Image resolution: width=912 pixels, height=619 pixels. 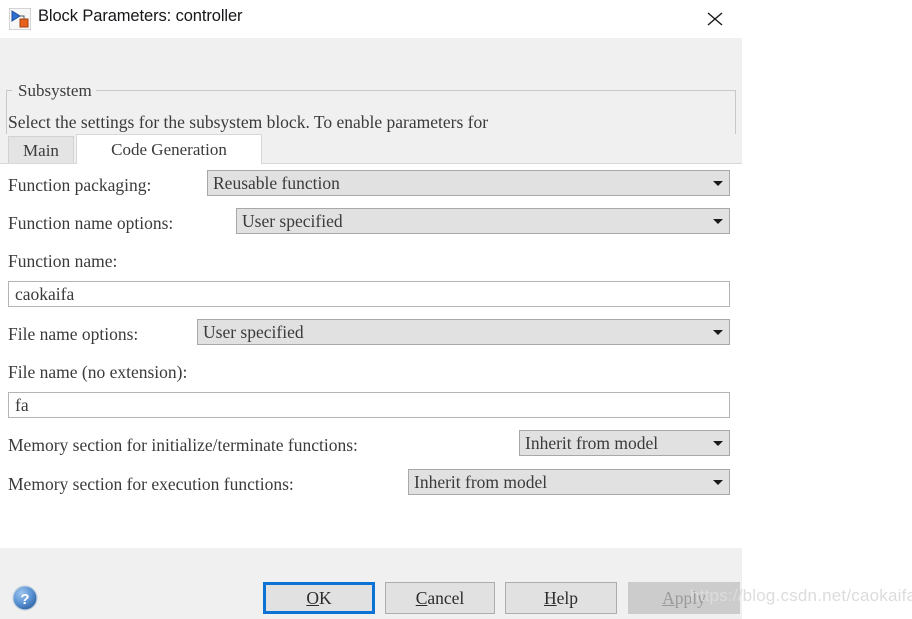 What do you see at coordinates (276, 183) in the screenshot?
I see `function-packaging-value: Reusable function` at bounding box center [276, 183].